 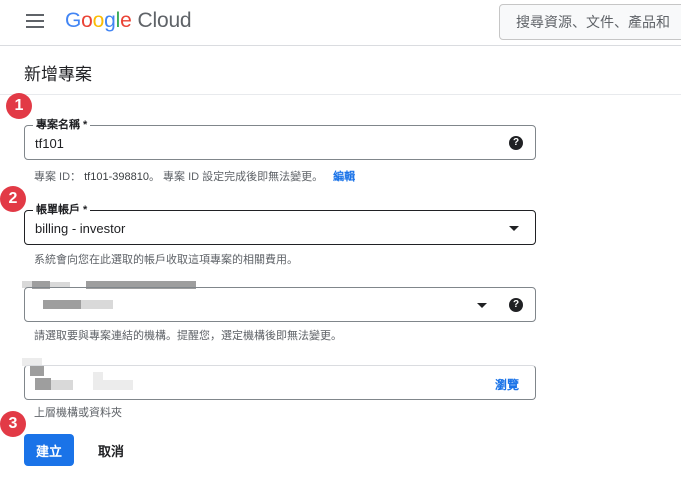 What do you see at coordinates (62, 125) in the screenshot?
I see `project-name-label: 專案名稱 *` at bounding box center [62, 125].